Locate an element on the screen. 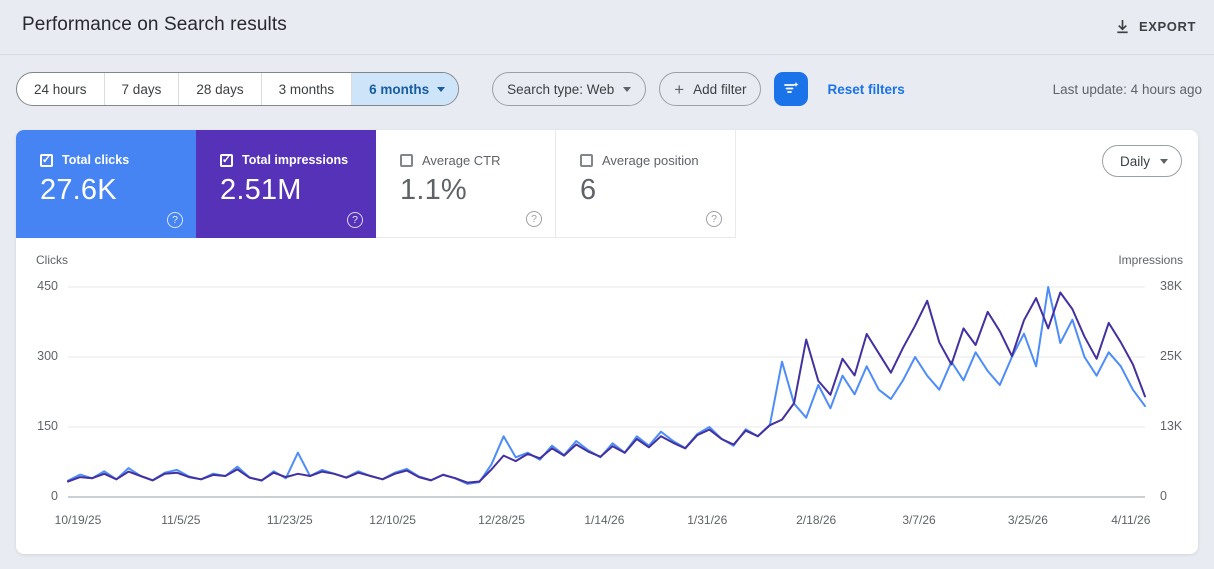 The height and width of the screenshot is (569, 1214). tab-28-days: 28 days is located at coordinates (220, 89).